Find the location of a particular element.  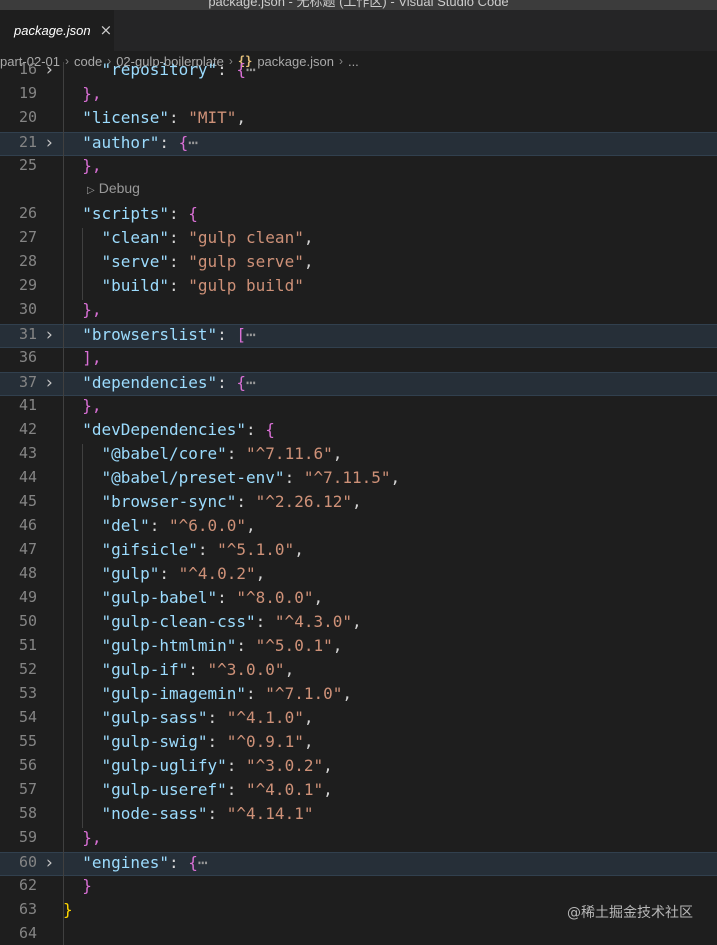

tab-label: package.json is located at coordinates (52, 30).